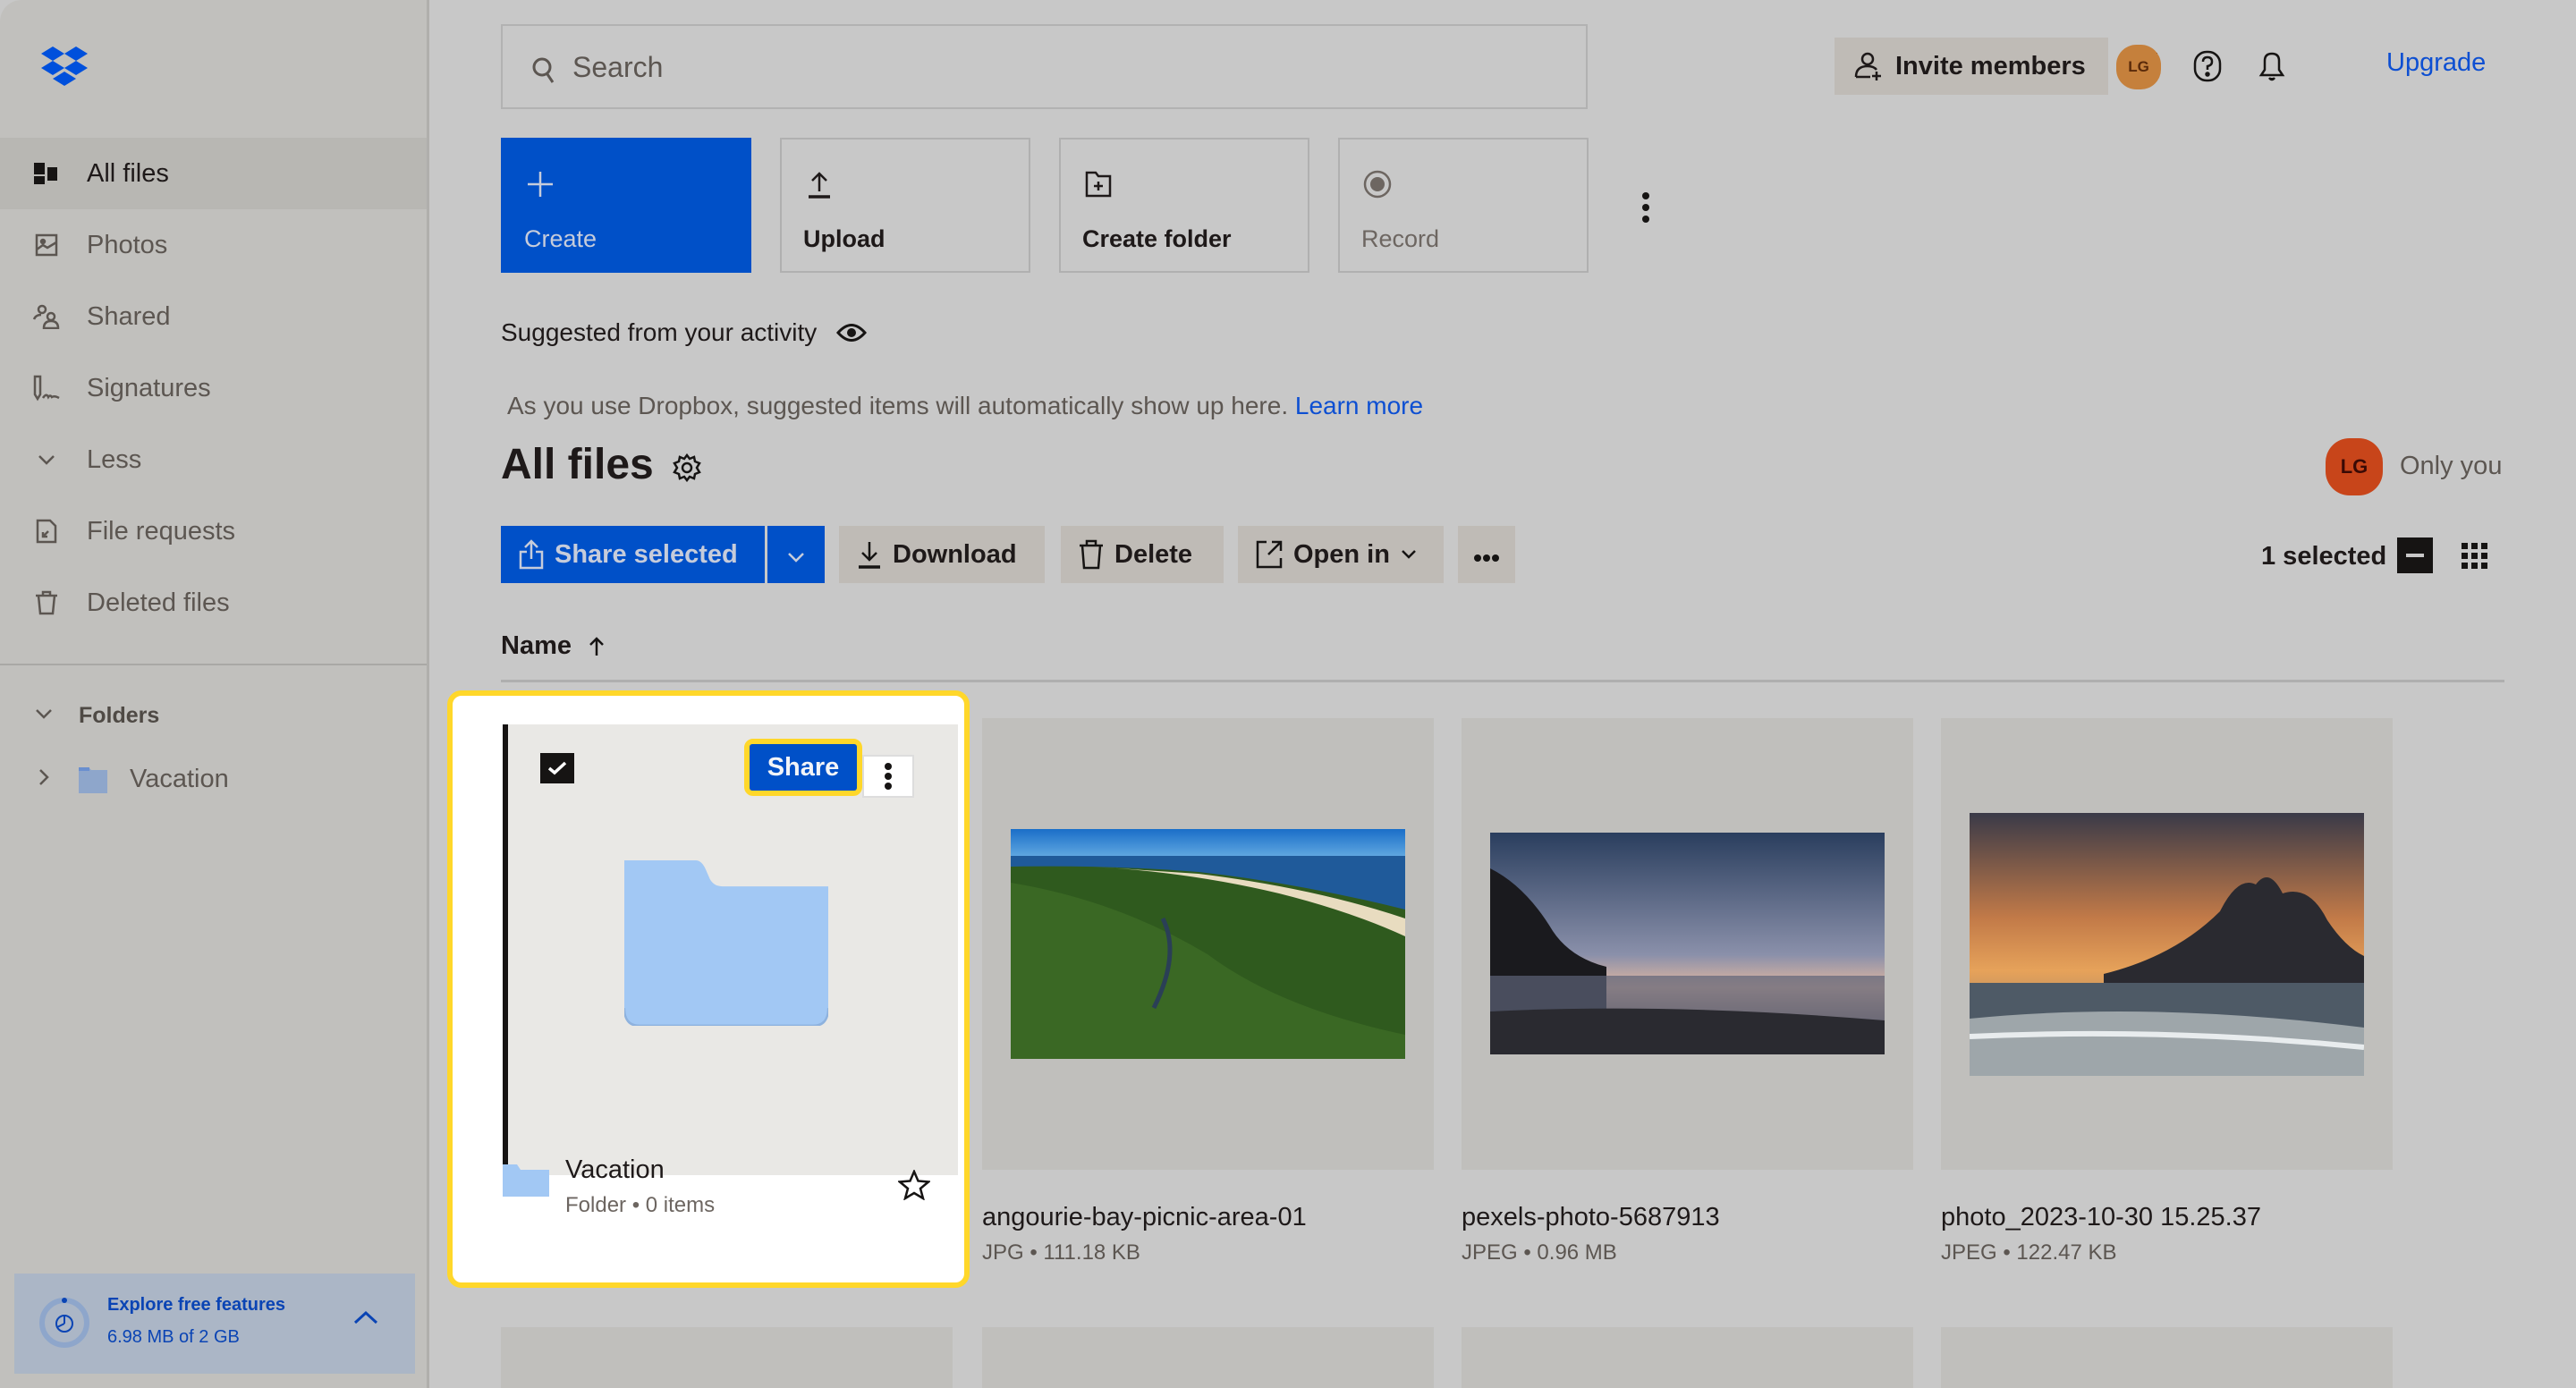  What do you see at coordinates (2475, 559) in the screenshot?
I see `grid-view-icon` at bounding box center [2475, 559].